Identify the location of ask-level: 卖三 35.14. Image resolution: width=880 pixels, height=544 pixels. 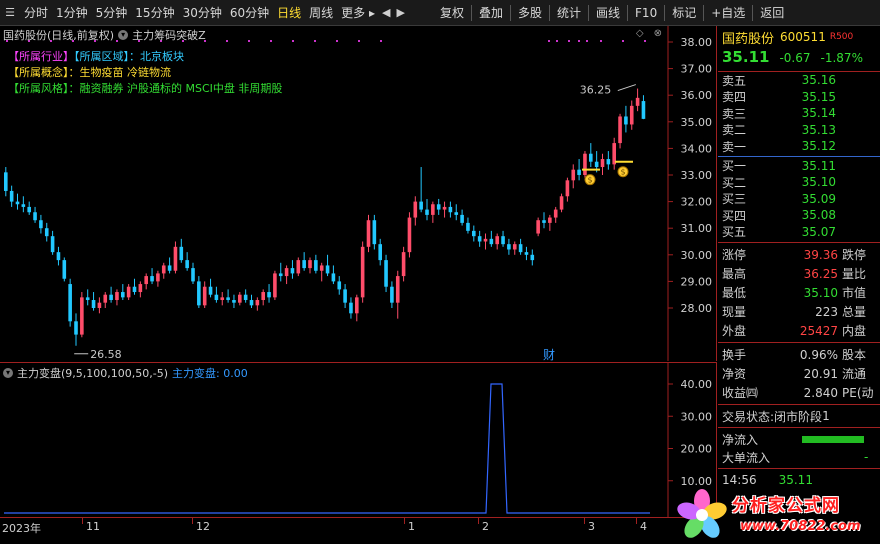
(799, 113).